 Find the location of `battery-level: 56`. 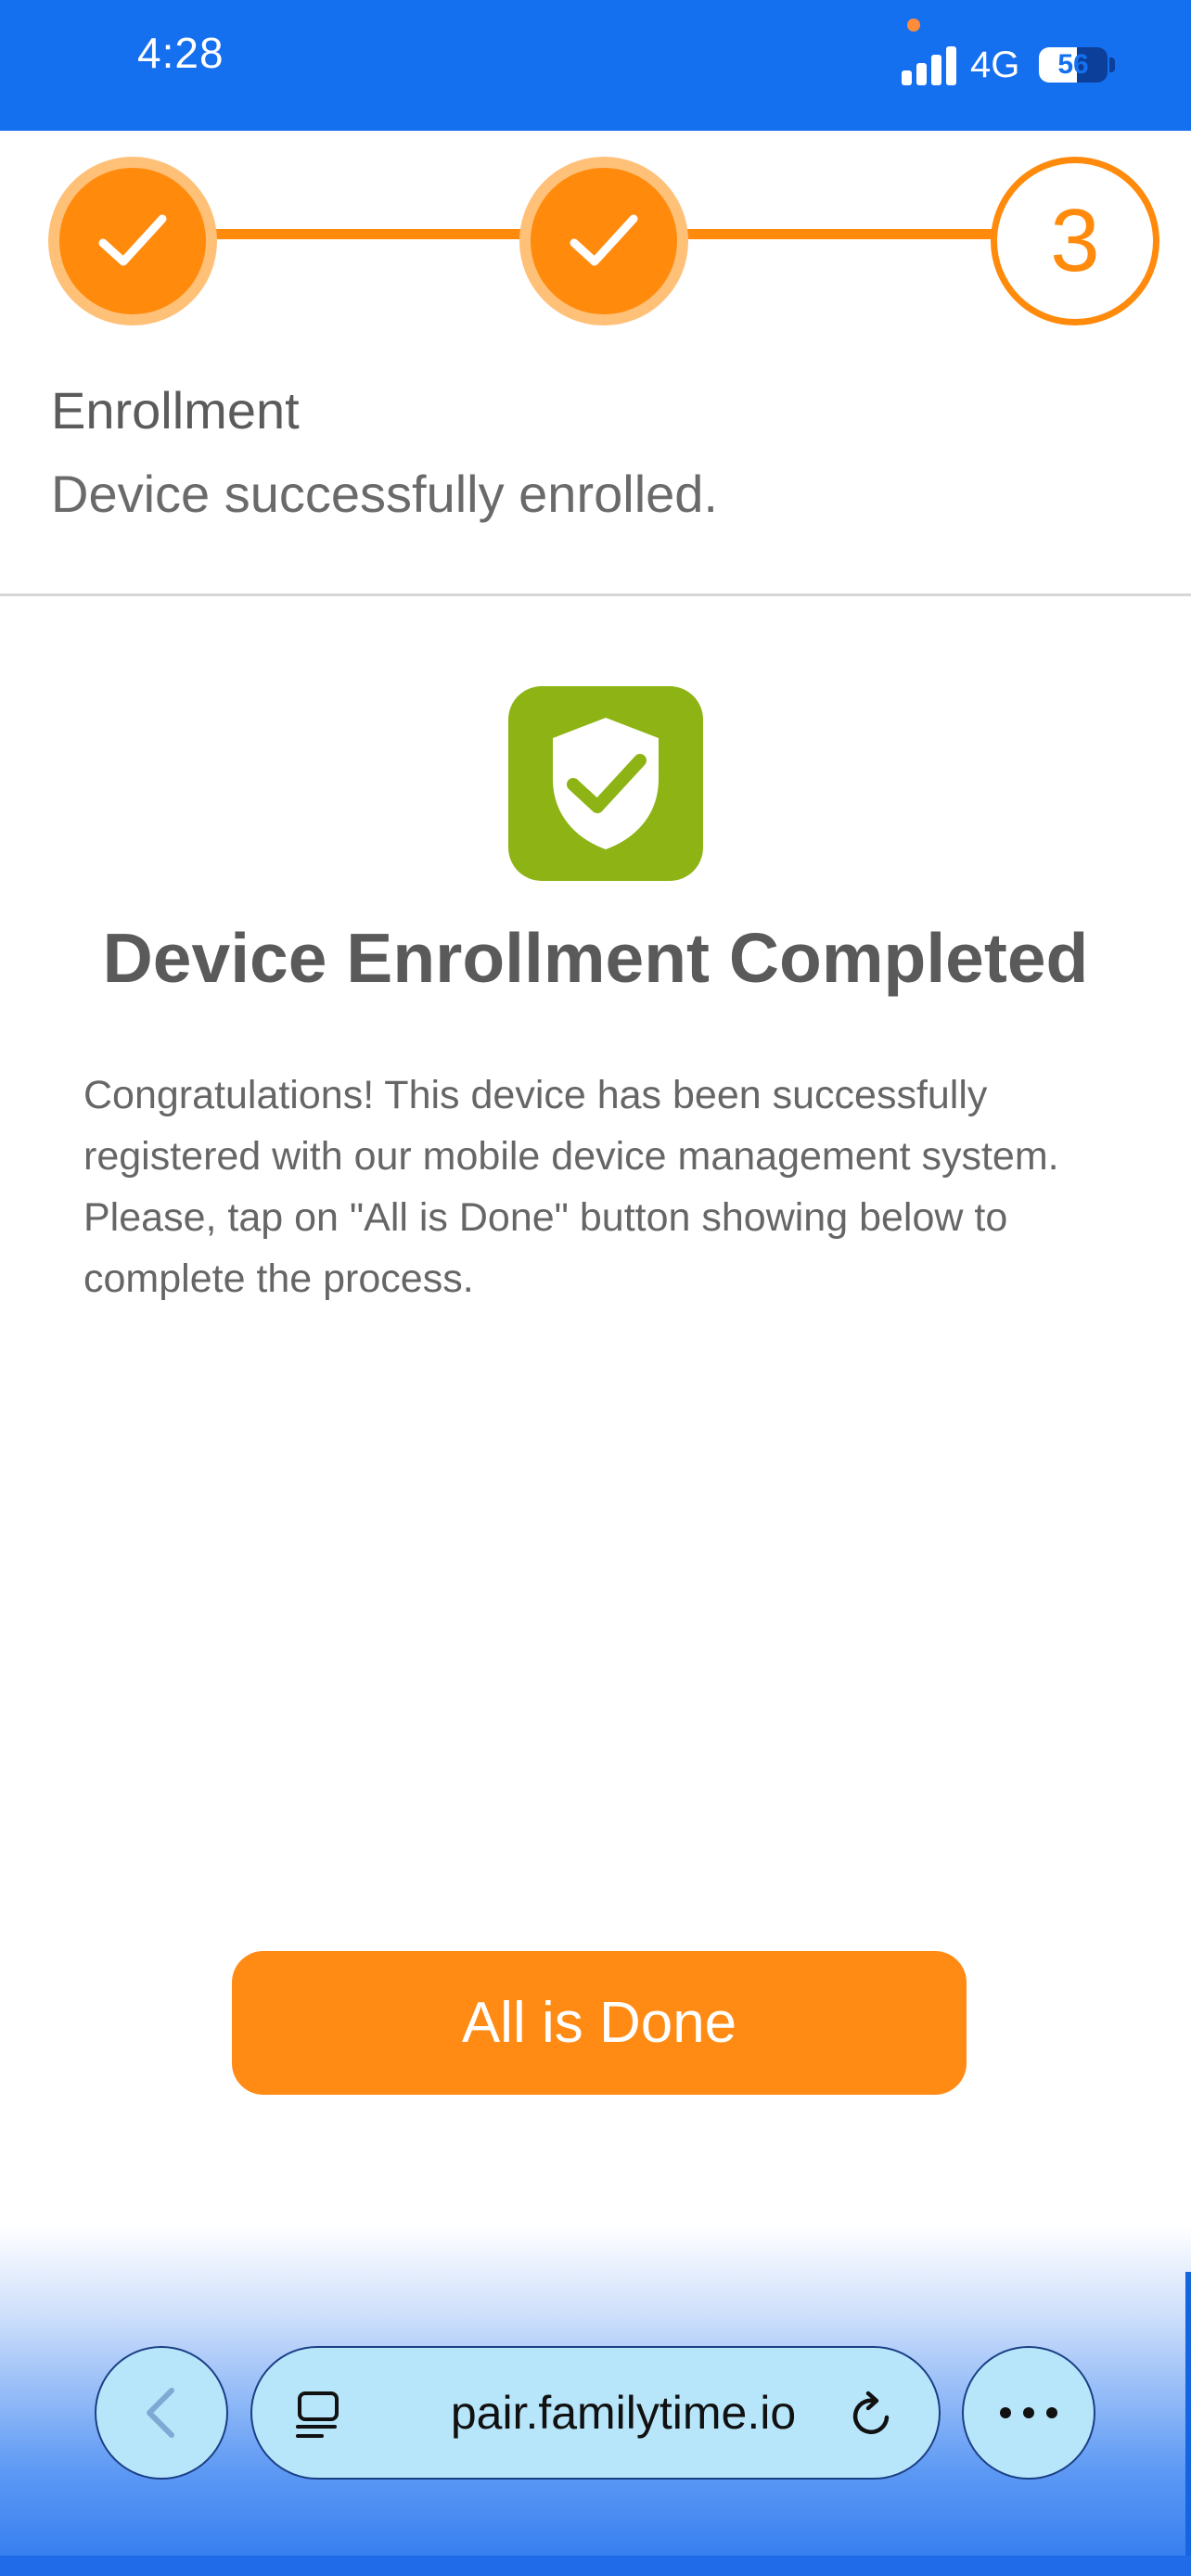

battery-level: 56 is located at coordinates (1073, 64).